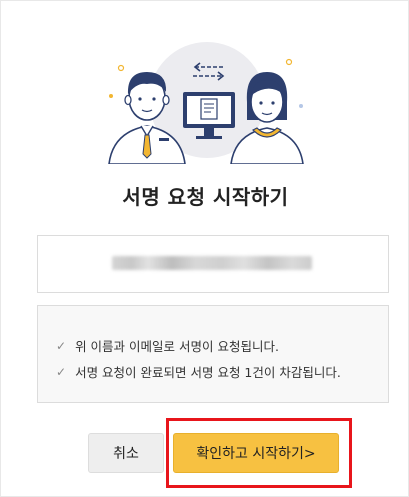 The image size is (409, 497). I want to click on notice-item: ✓ 서명 요청이 완료되면 서명 요청 1건이 차감됩니다., so click(198, 371).